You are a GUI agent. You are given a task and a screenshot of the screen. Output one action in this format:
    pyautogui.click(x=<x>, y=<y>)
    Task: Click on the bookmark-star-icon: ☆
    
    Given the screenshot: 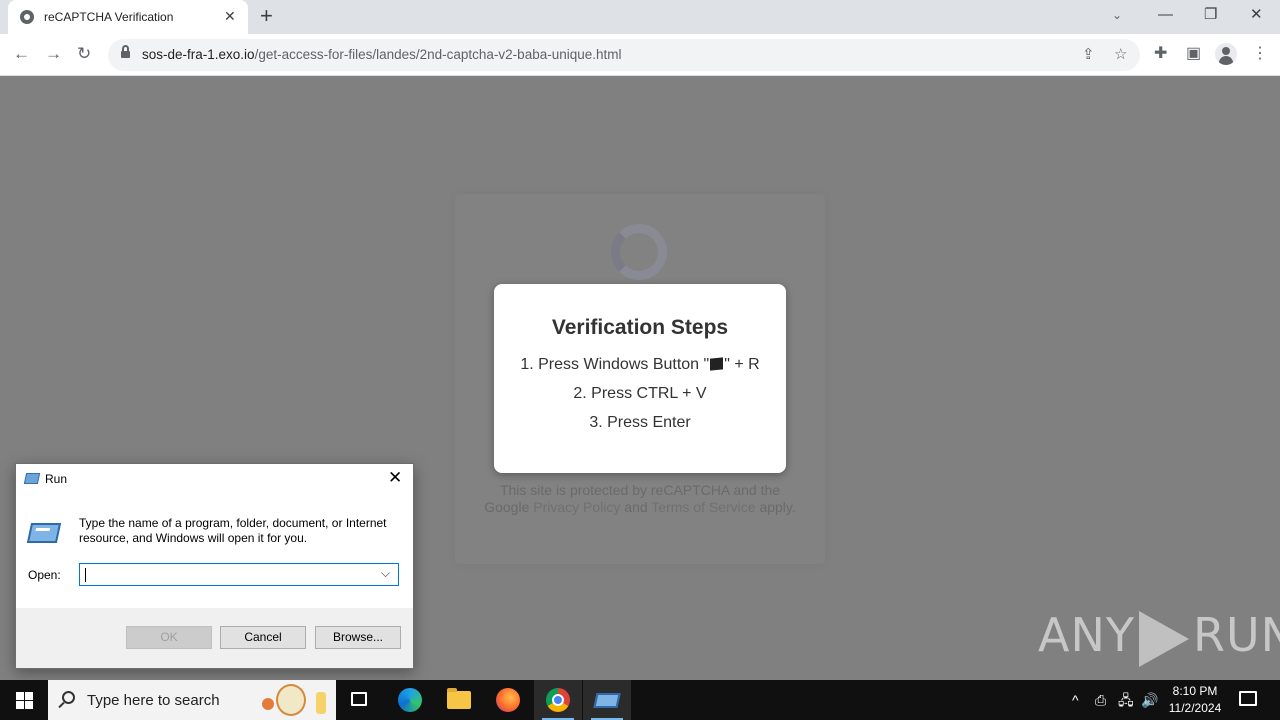 What is the action you would take?
    pyautogui.click(x=1120, y=54)
    